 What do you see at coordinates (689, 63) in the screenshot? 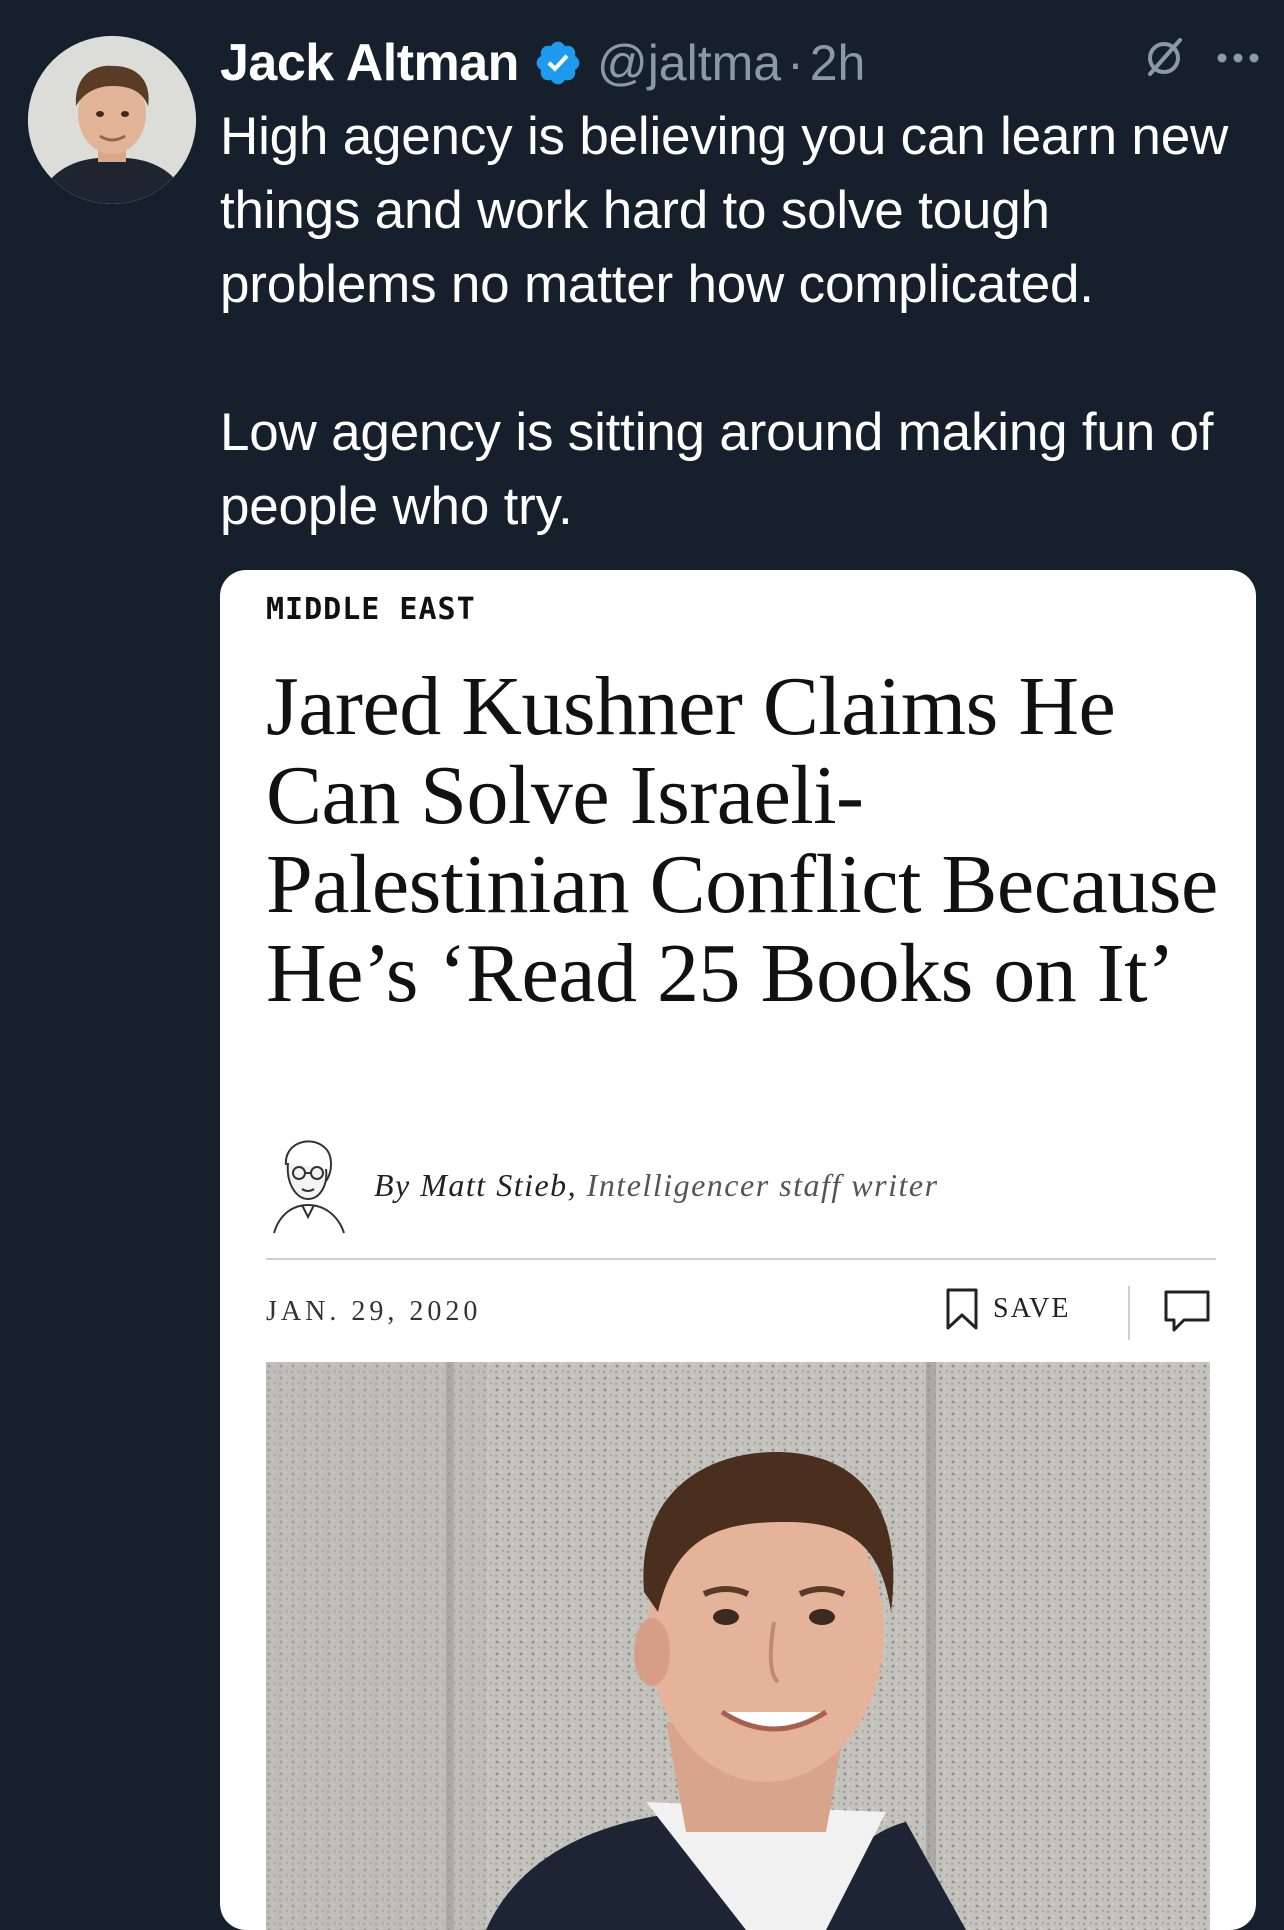
I see `author-handle: @jaltma` at bounding box center [689, 63].